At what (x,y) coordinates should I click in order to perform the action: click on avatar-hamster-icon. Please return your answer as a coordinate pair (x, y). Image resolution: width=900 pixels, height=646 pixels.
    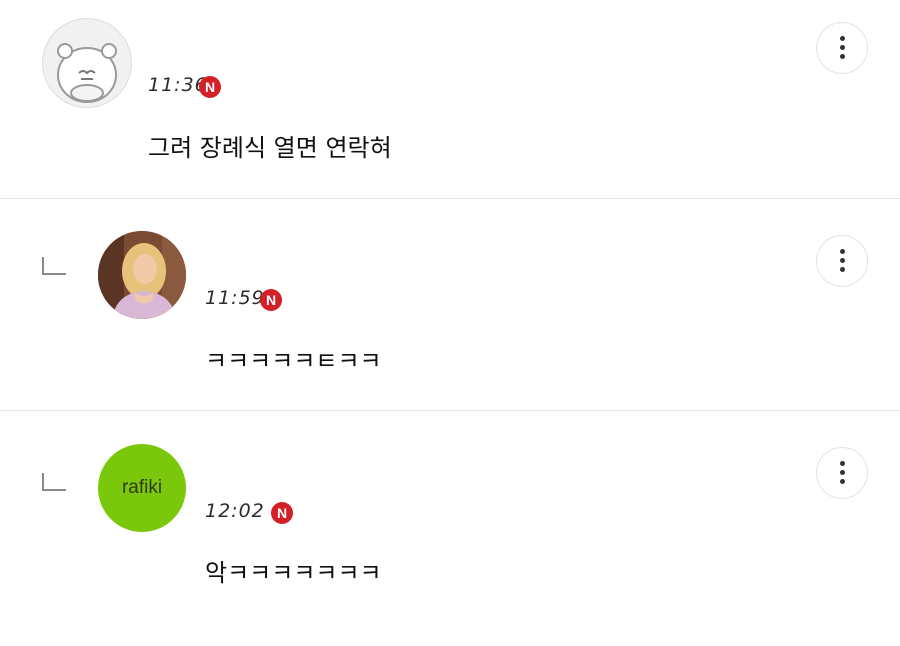
    Looking at the image, I should click on (87, 63).